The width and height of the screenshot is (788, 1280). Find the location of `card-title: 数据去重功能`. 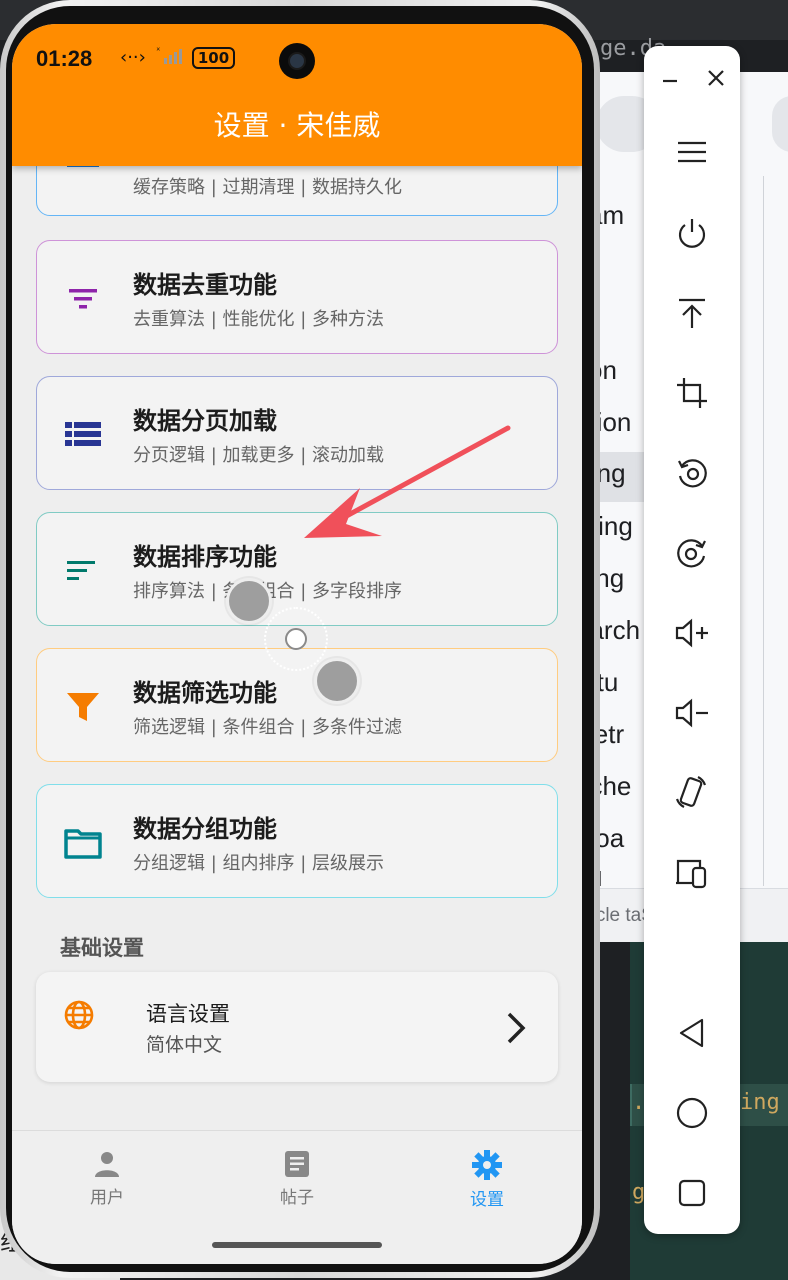

card-title: 数据去重功能 is located at coordinates (205, 285).